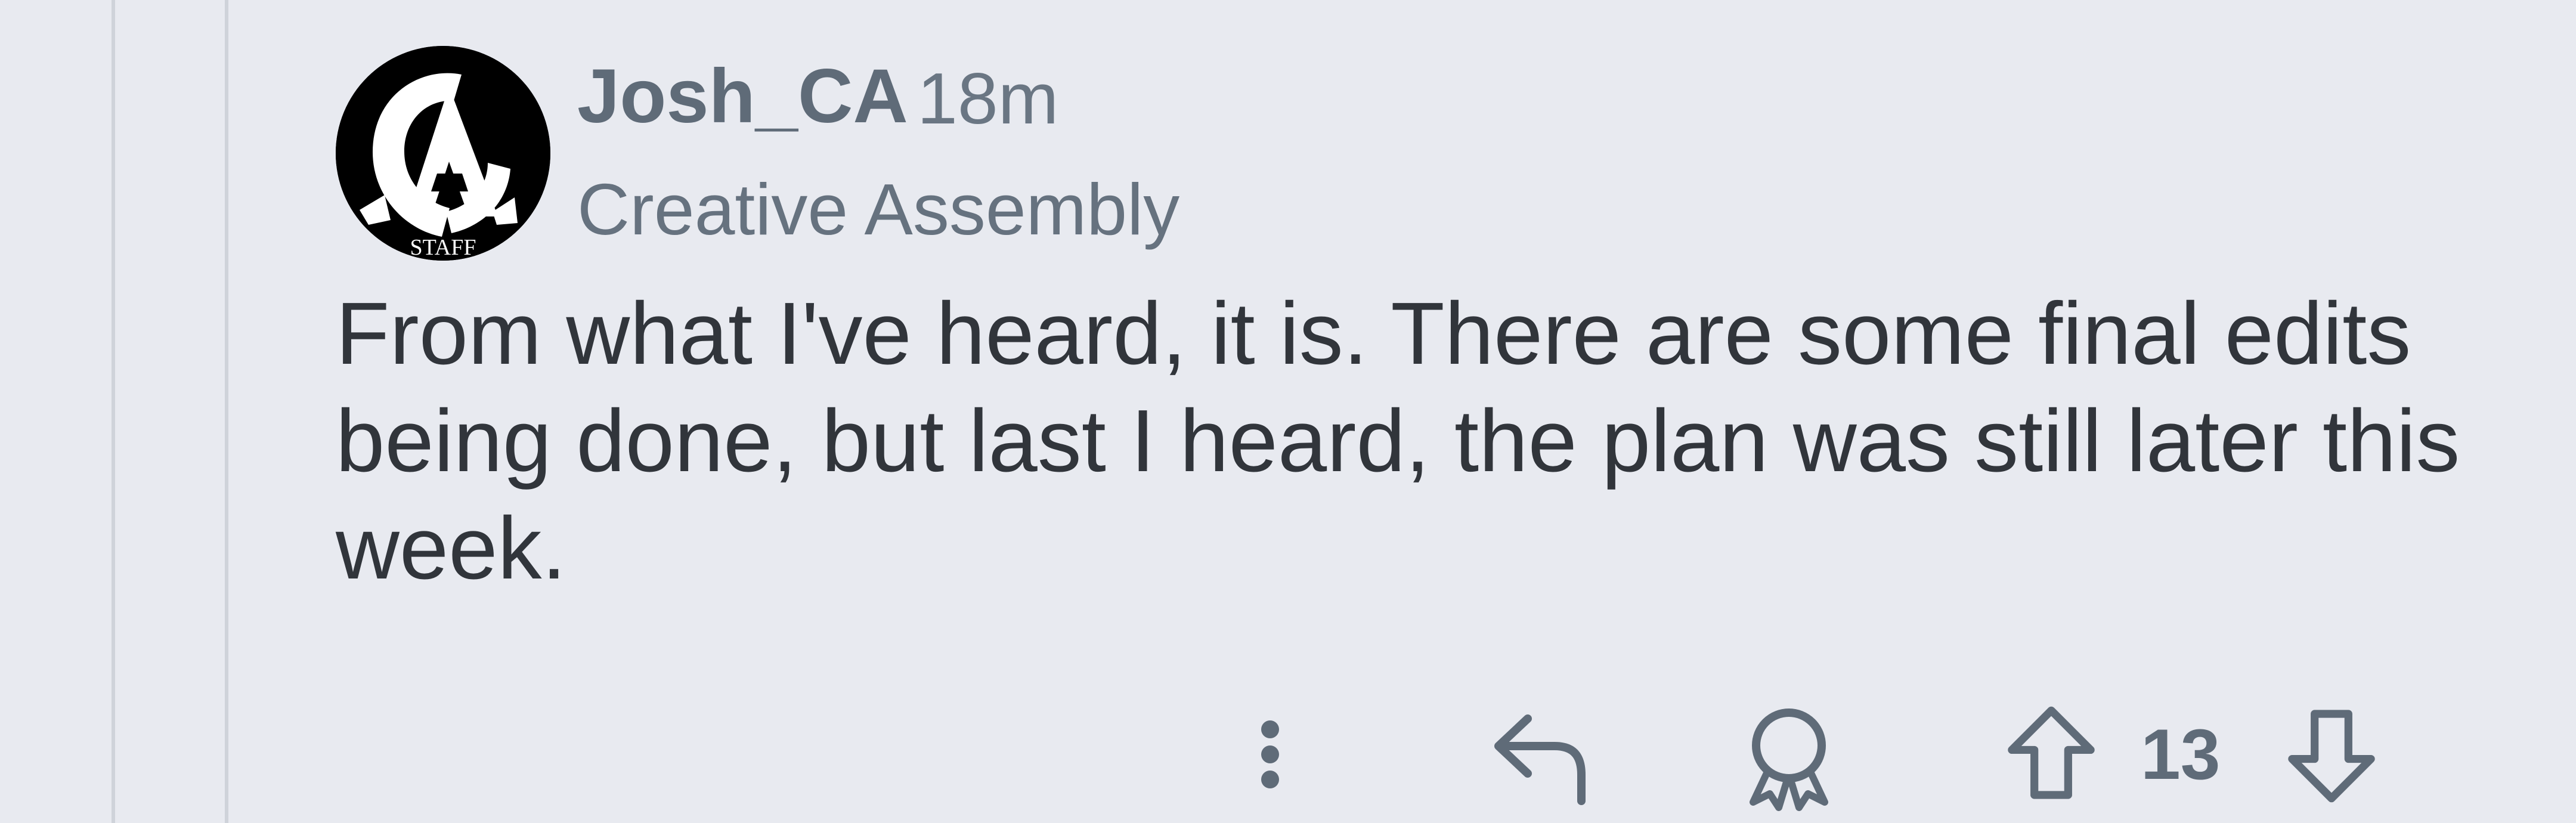  I want to click on timestamp: 18m, so click(988, 98).